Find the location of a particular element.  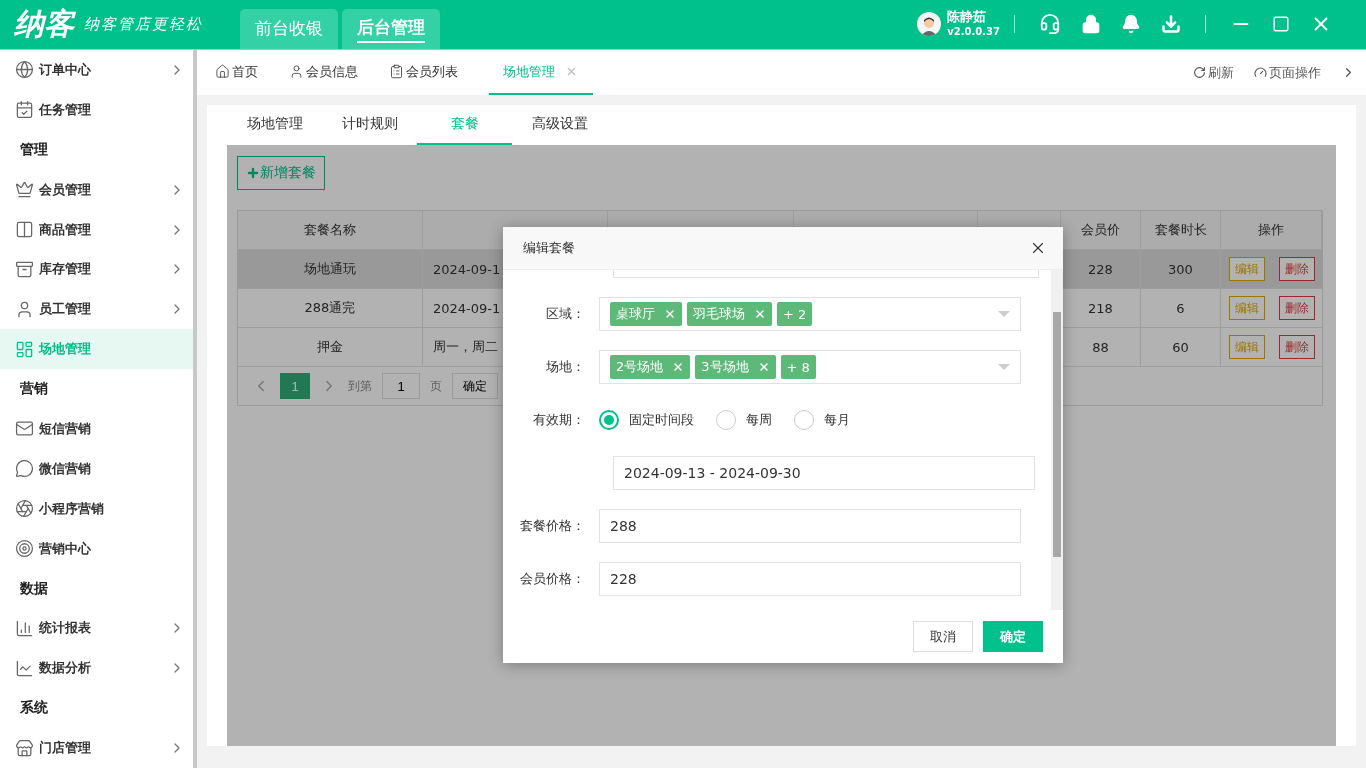

archive-icon is located at coordinates (24, 269).